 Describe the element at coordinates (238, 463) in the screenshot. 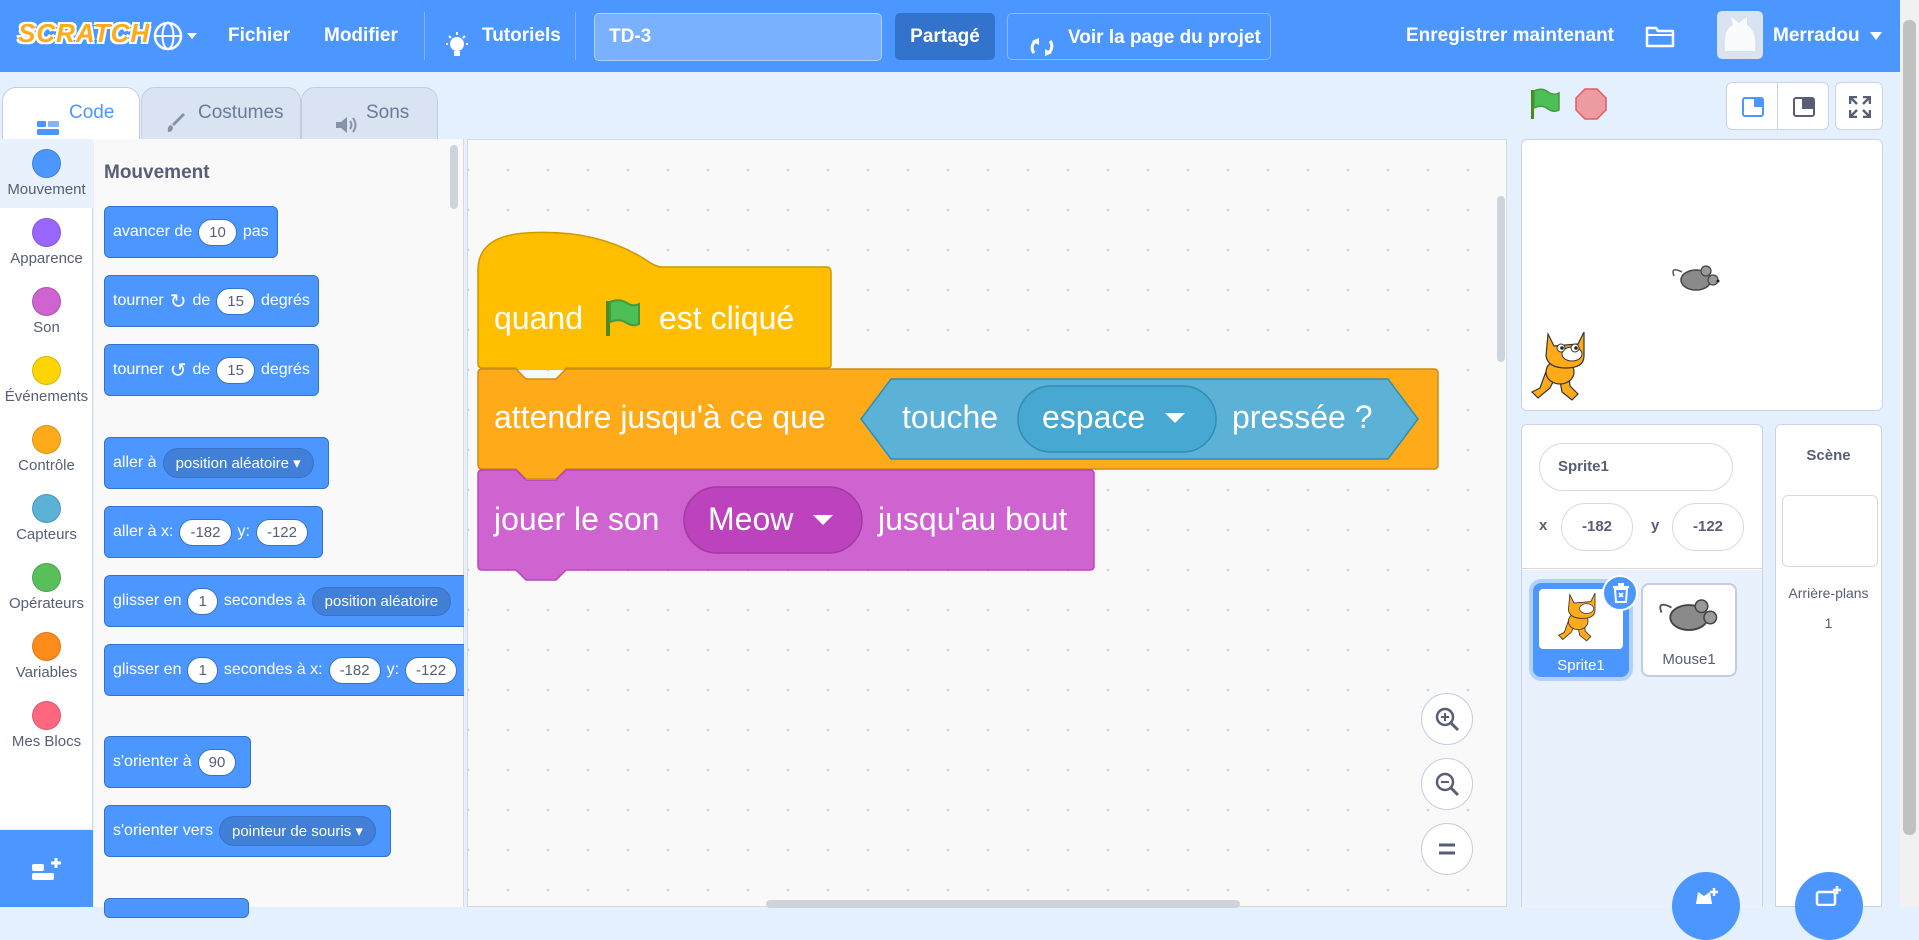

I see `goto-dropdown: position aléatoire ▾` at that location.